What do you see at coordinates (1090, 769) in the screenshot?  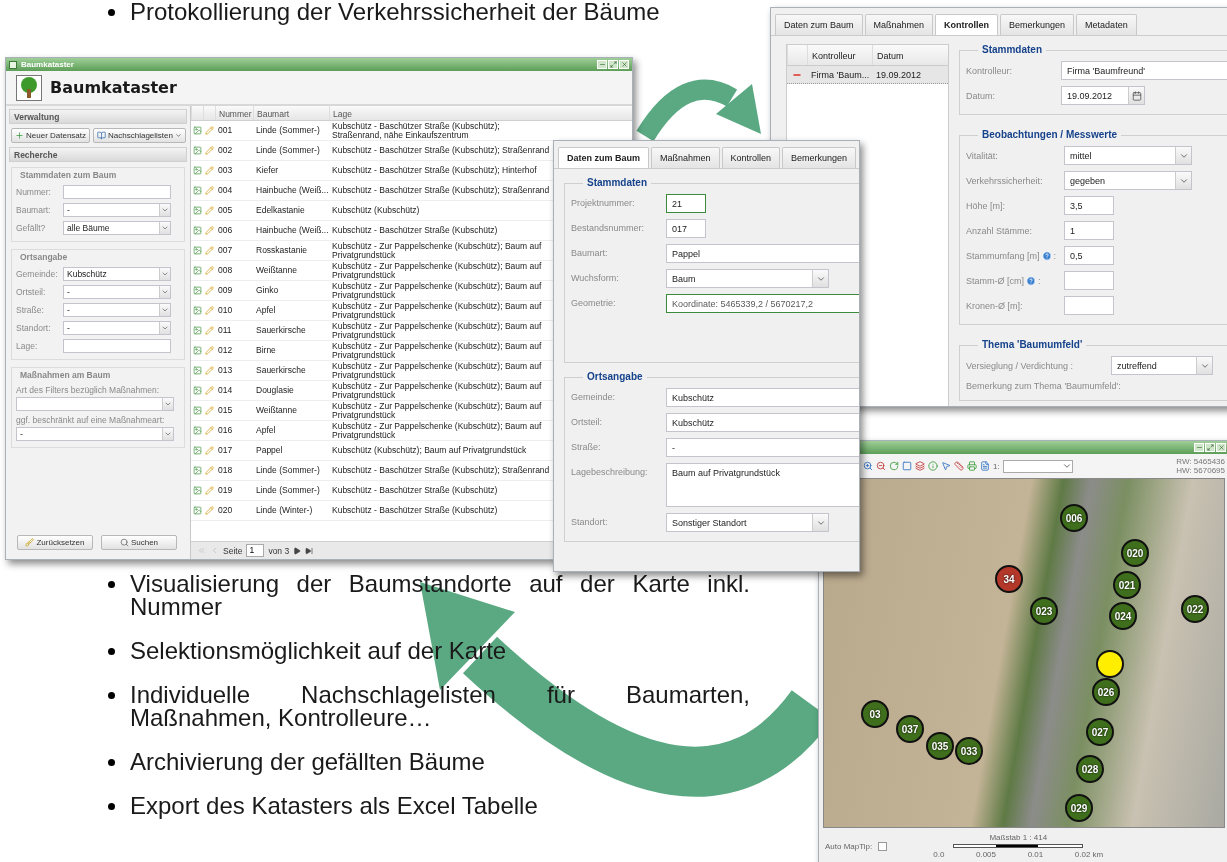 I see `tree-marker: 028` at bounding box center [1090, 769].